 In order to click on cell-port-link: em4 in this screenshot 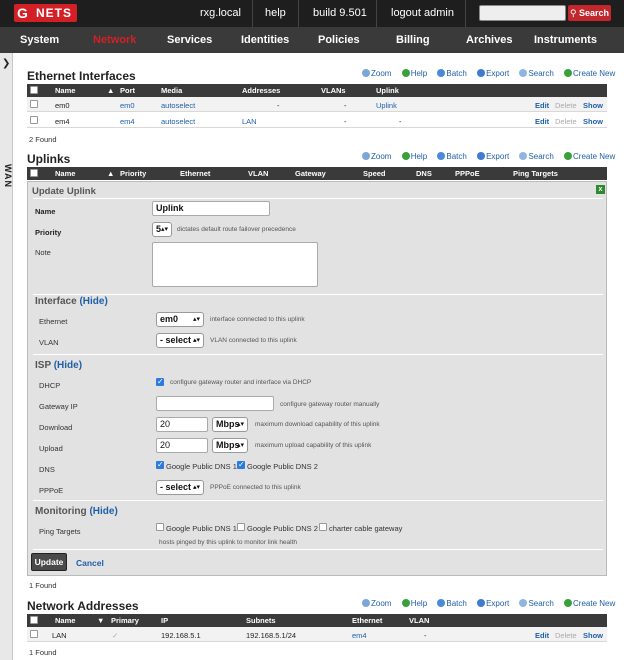, I will do `click(127, 121)`.